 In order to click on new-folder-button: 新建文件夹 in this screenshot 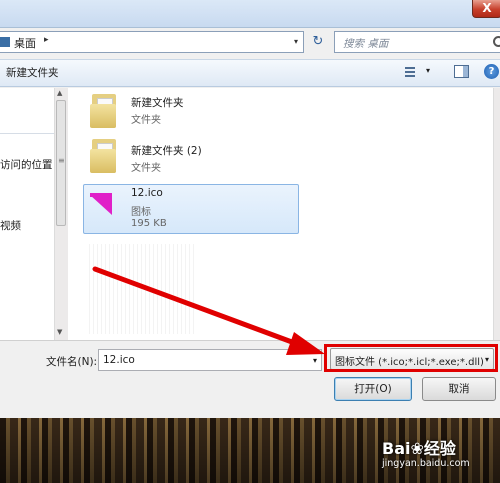, I will do `click(32, 72)`.